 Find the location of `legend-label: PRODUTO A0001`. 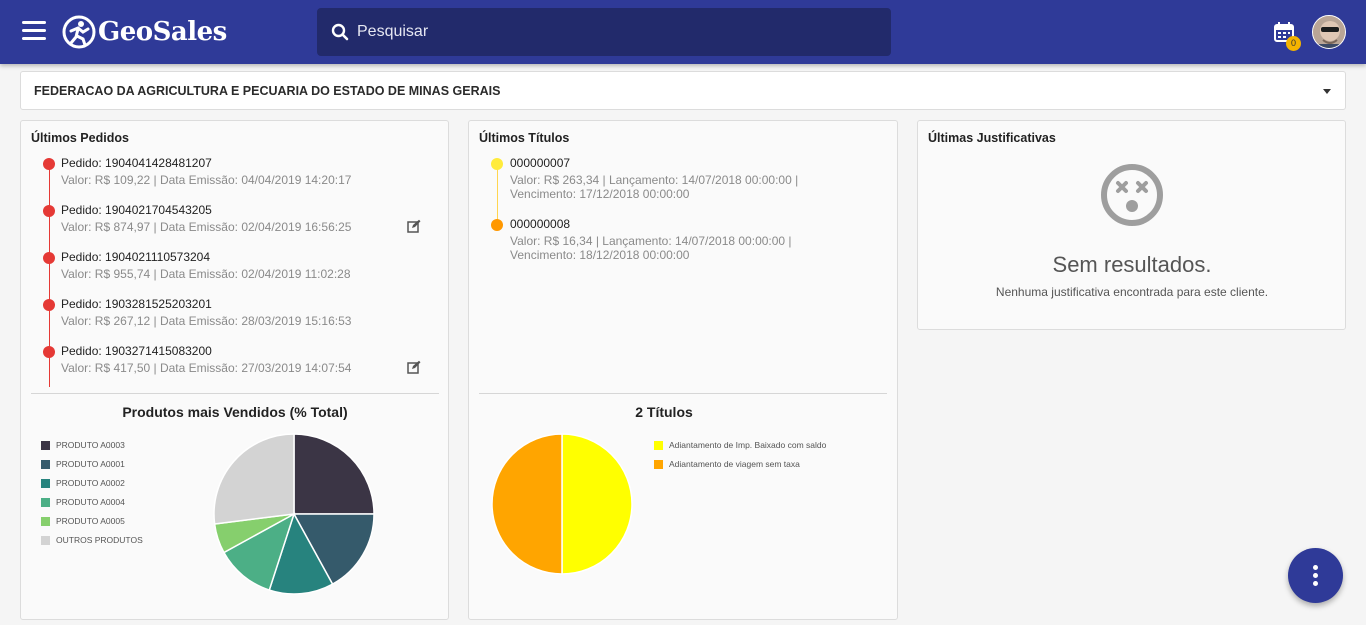

legend-label: PRODUTO A0001 is located at coordinates (90, 464).